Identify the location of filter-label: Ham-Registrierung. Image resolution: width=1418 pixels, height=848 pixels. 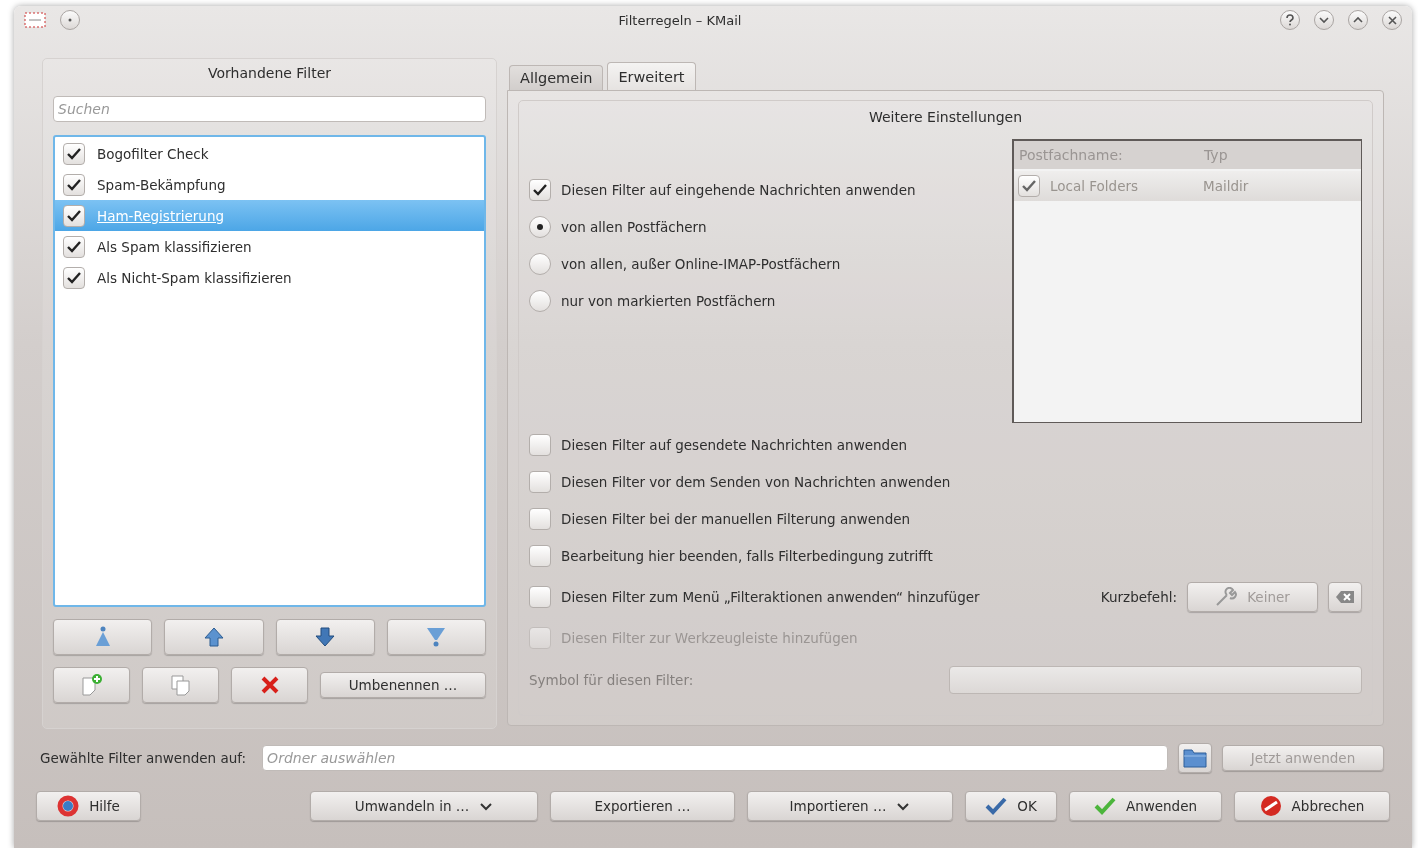
(160, 215).